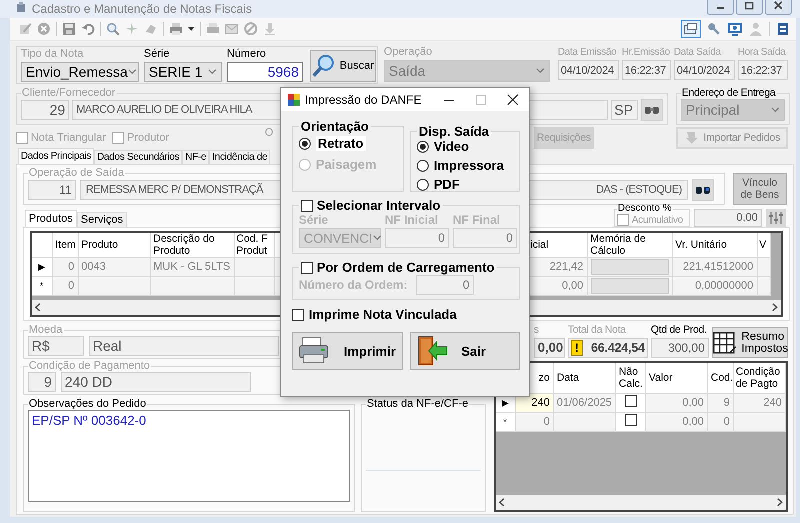 This screenshot has width=800, height=523. What do you see at coordinates (346, 164) in the screenshot?
I see `radio-label: Paisagem` at bounding box center [346, 164].